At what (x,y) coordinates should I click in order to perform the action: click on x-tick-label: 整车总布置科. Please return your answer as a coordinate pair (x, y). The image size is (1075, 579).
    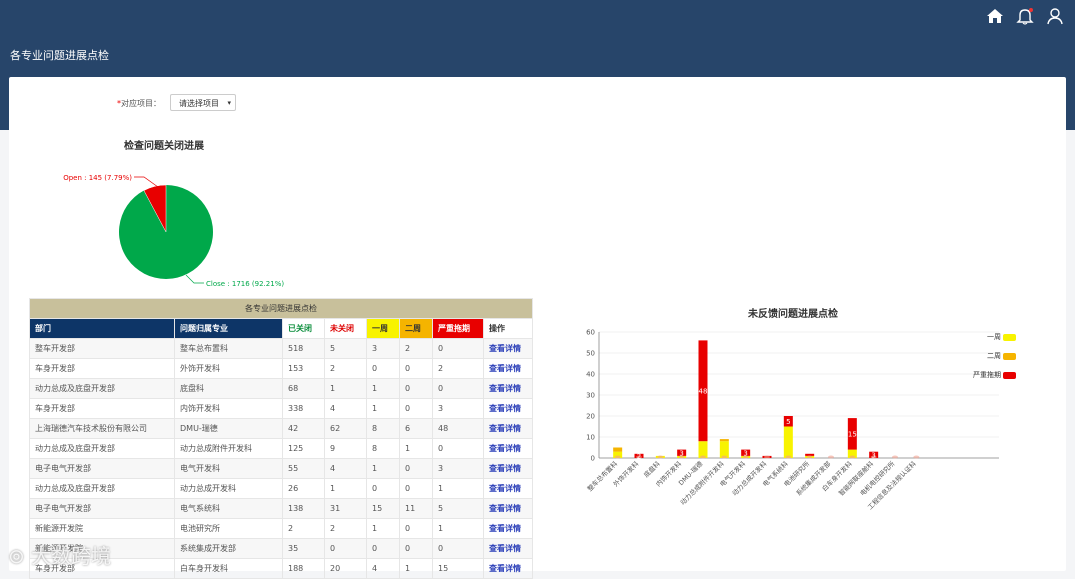
    Looking at the image, I should click on (602, 476).